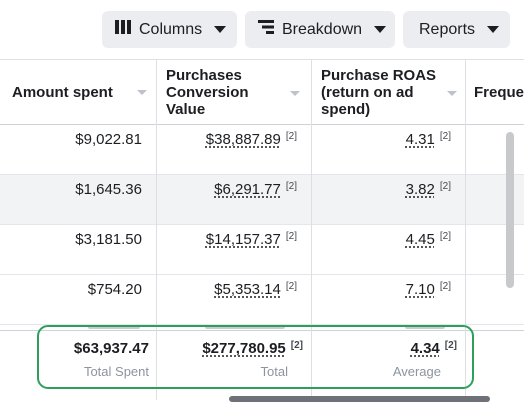 Image resolution: width=524 pixels, height=402 pixels. What do you see at coordinates (186, 109) in the screenshot?
I see `header-purchases-value-line3: Value` at bounding box center [186, 109].